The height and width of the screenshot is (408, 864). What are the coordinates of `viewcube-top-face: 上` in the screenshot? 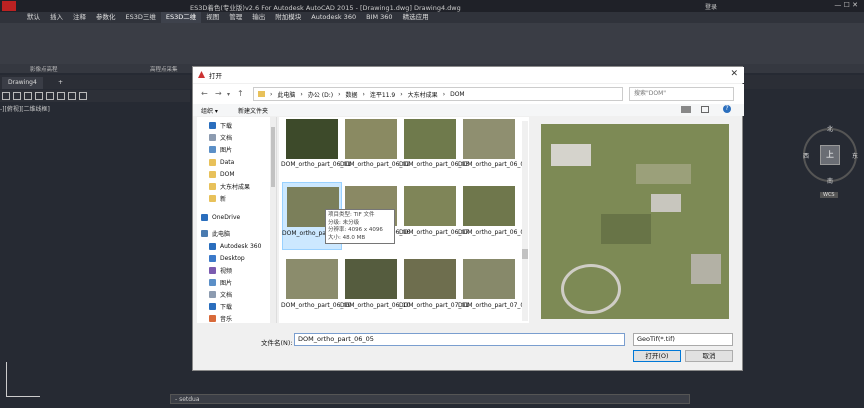 It's located at (830, 155).